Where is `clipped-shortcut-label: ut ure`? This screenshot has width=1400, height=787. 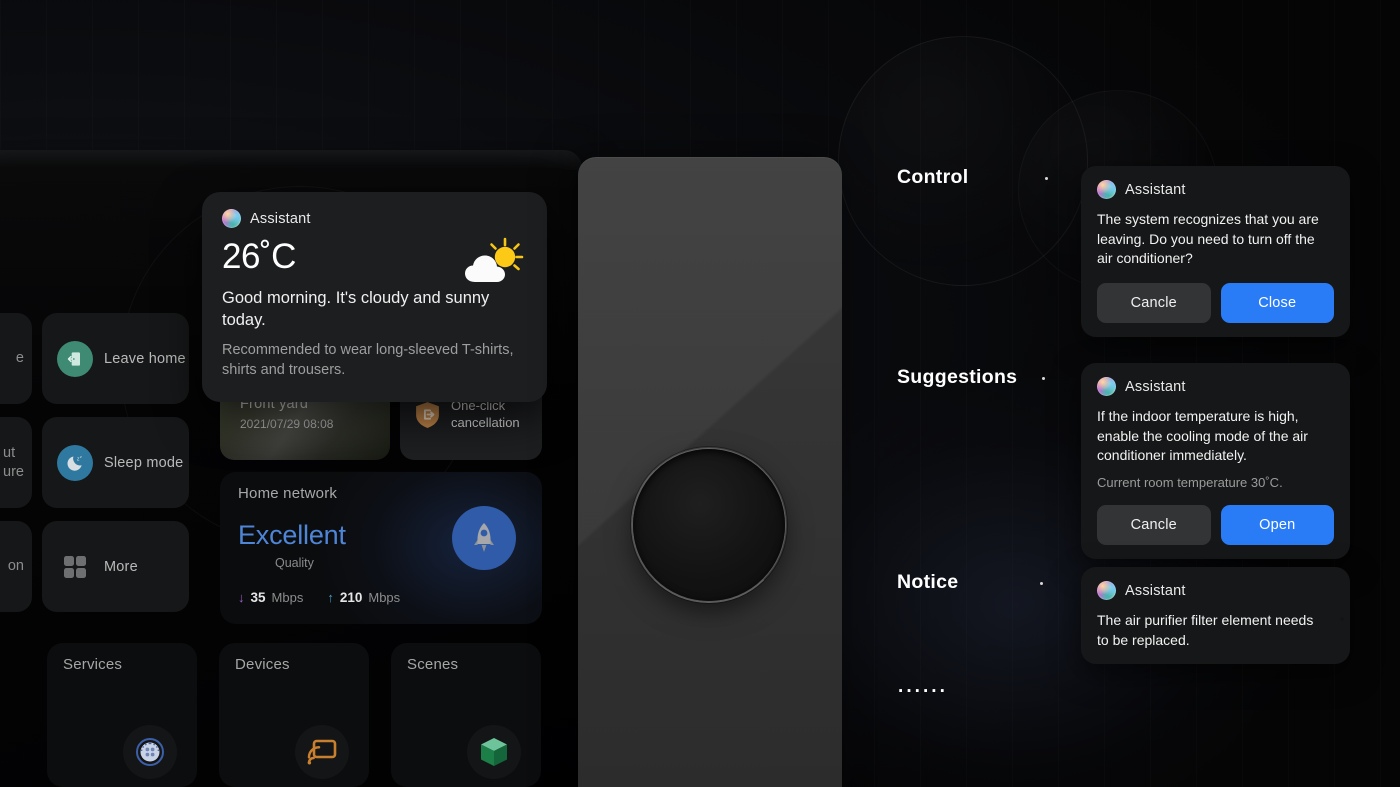 clipped-shortcut-label: ut ure is located at coordinates (13, 462).